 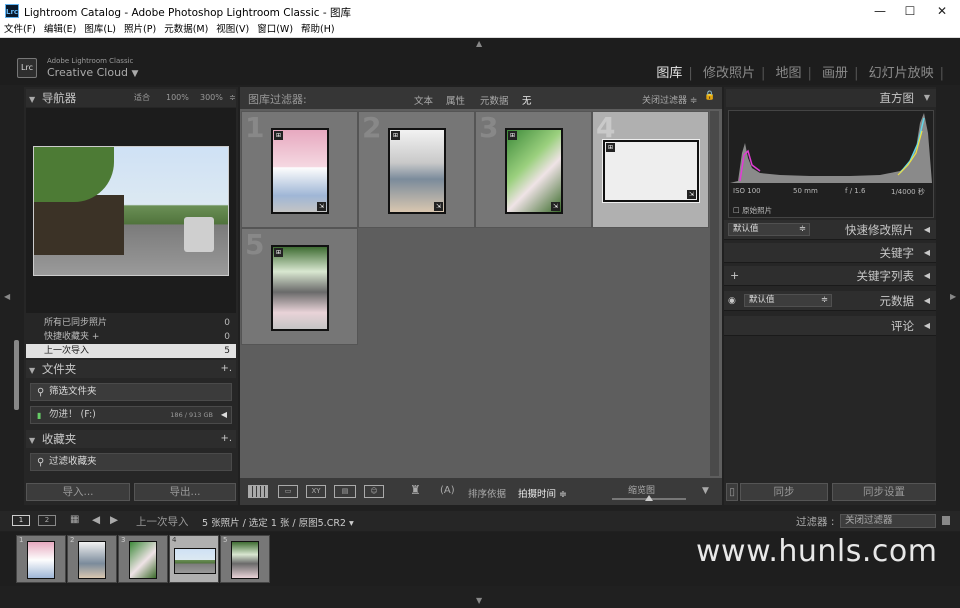 What do you see at coordinates (177, 98) in the screenshot?
I see `zoom-100: 100%` at bounding box center [177, 98].